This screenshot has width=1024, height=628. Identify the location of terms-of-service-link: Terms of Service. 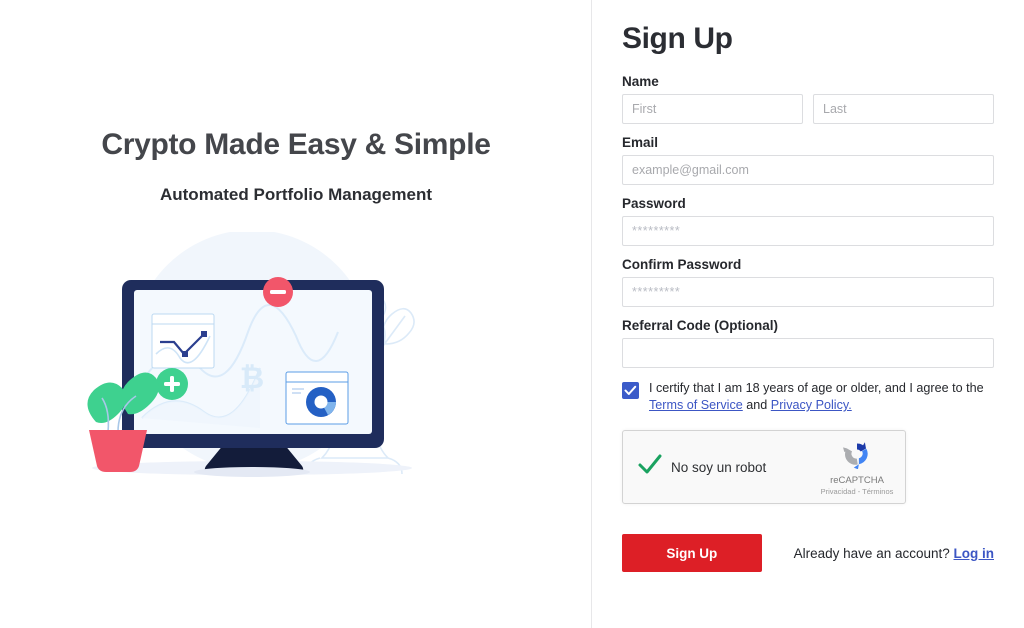
(696, 405).